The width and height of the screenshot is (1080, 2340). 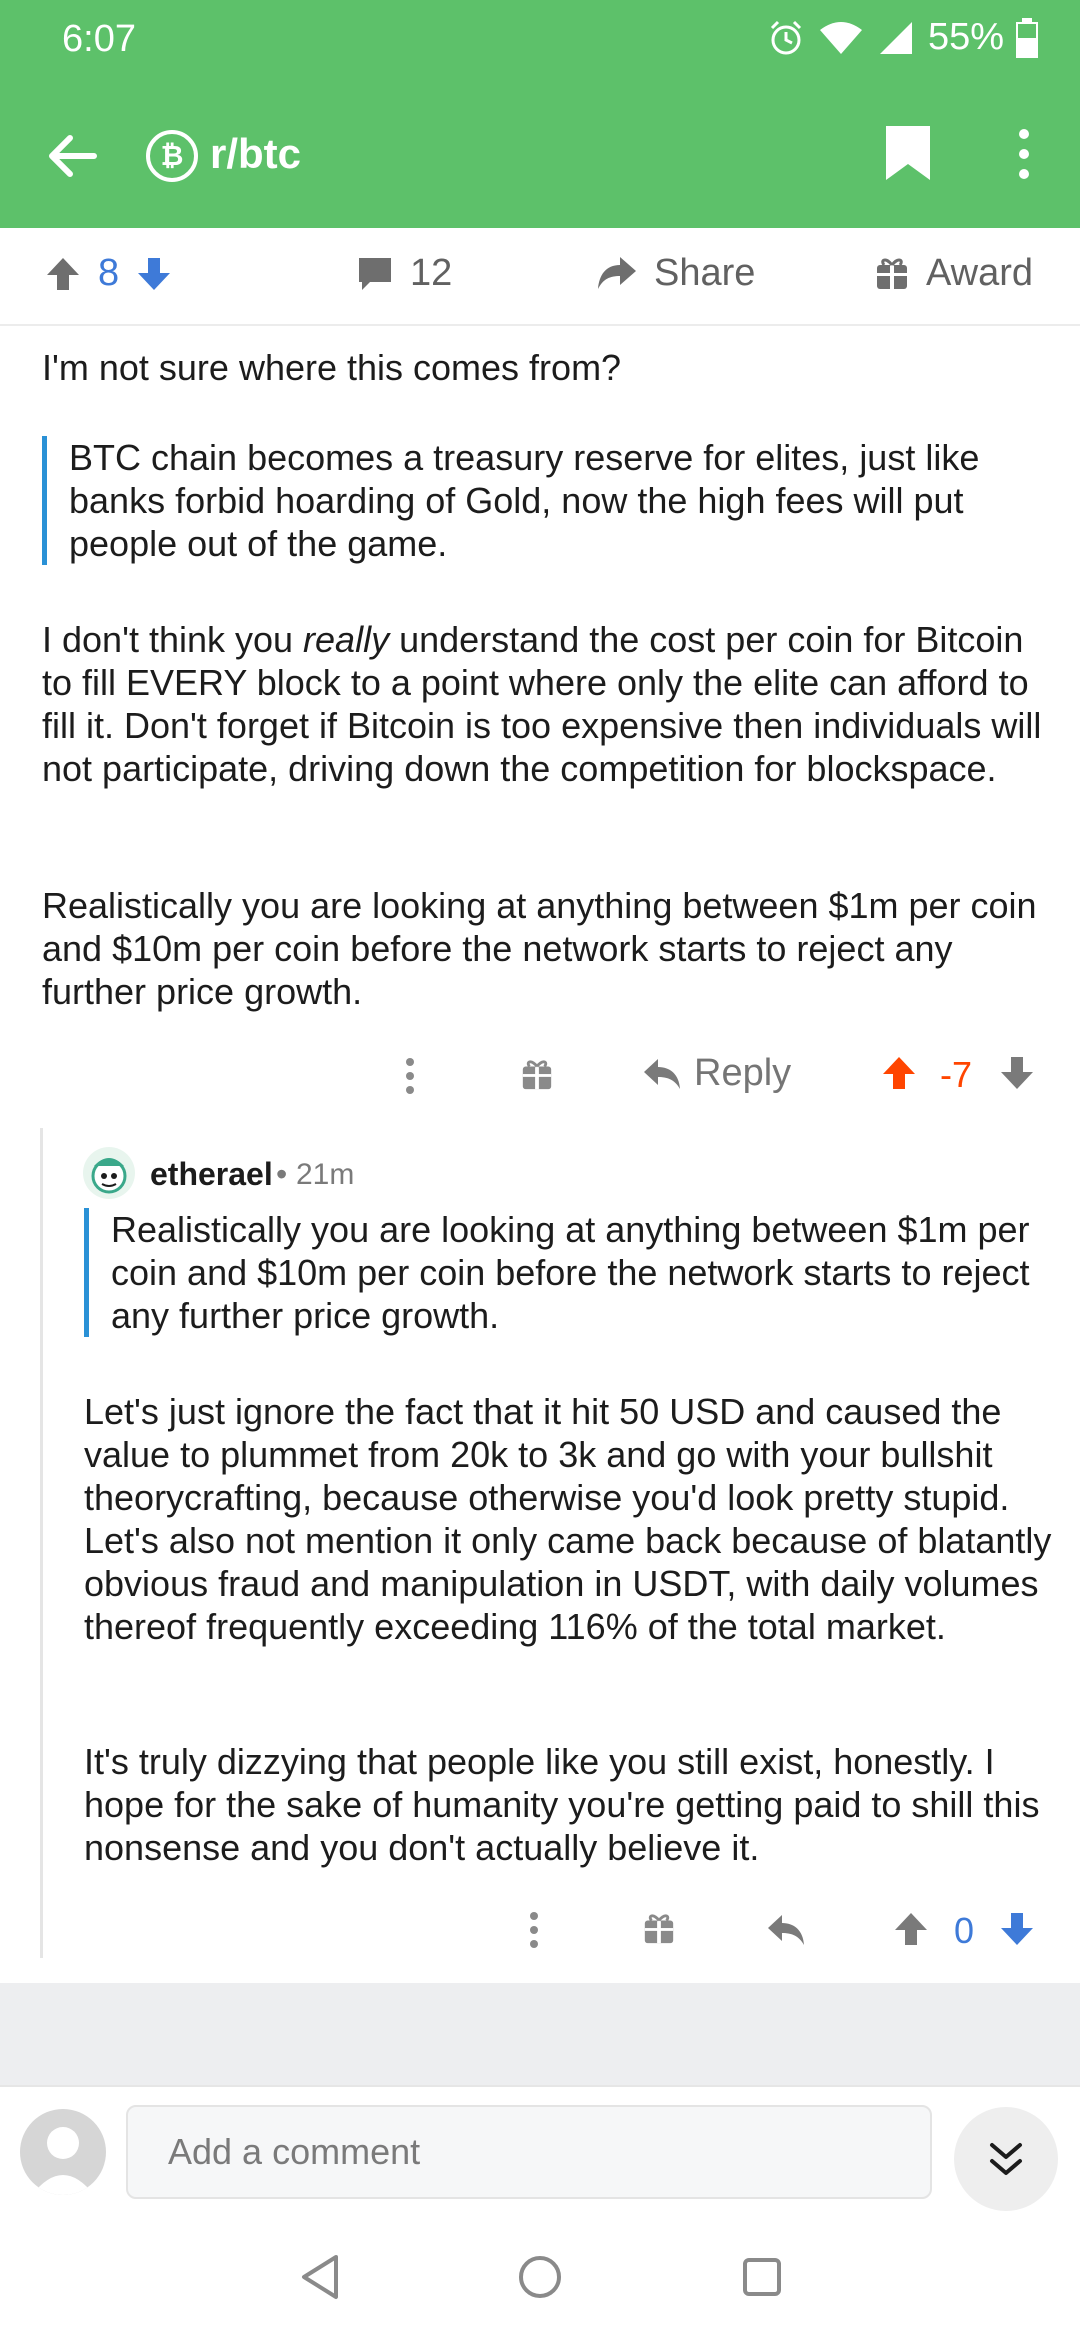 I want to click on comment-composer: Add a comment, so click(x=540, y=2150).